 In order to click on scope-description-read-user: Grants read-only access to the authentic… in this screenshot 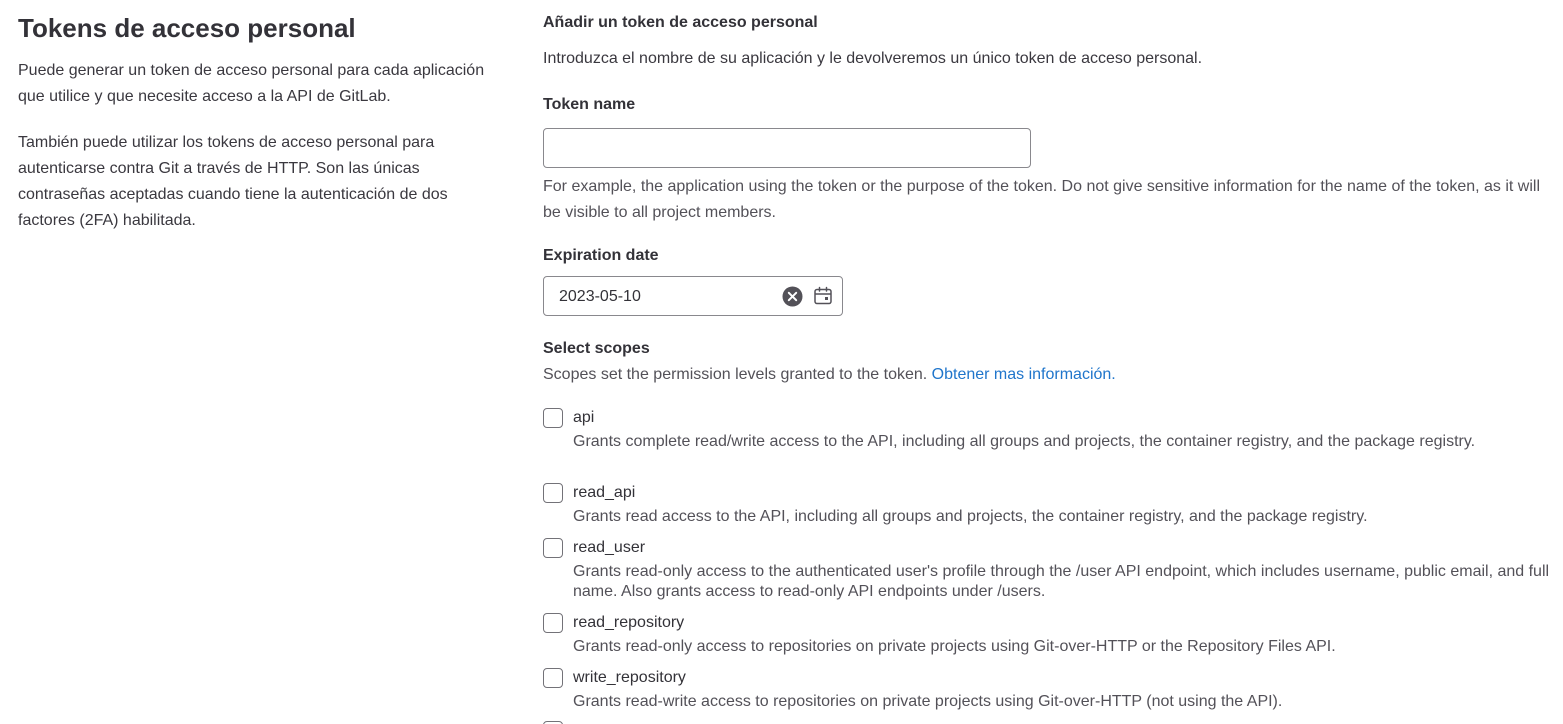, I will do `click(1061, 581)`.